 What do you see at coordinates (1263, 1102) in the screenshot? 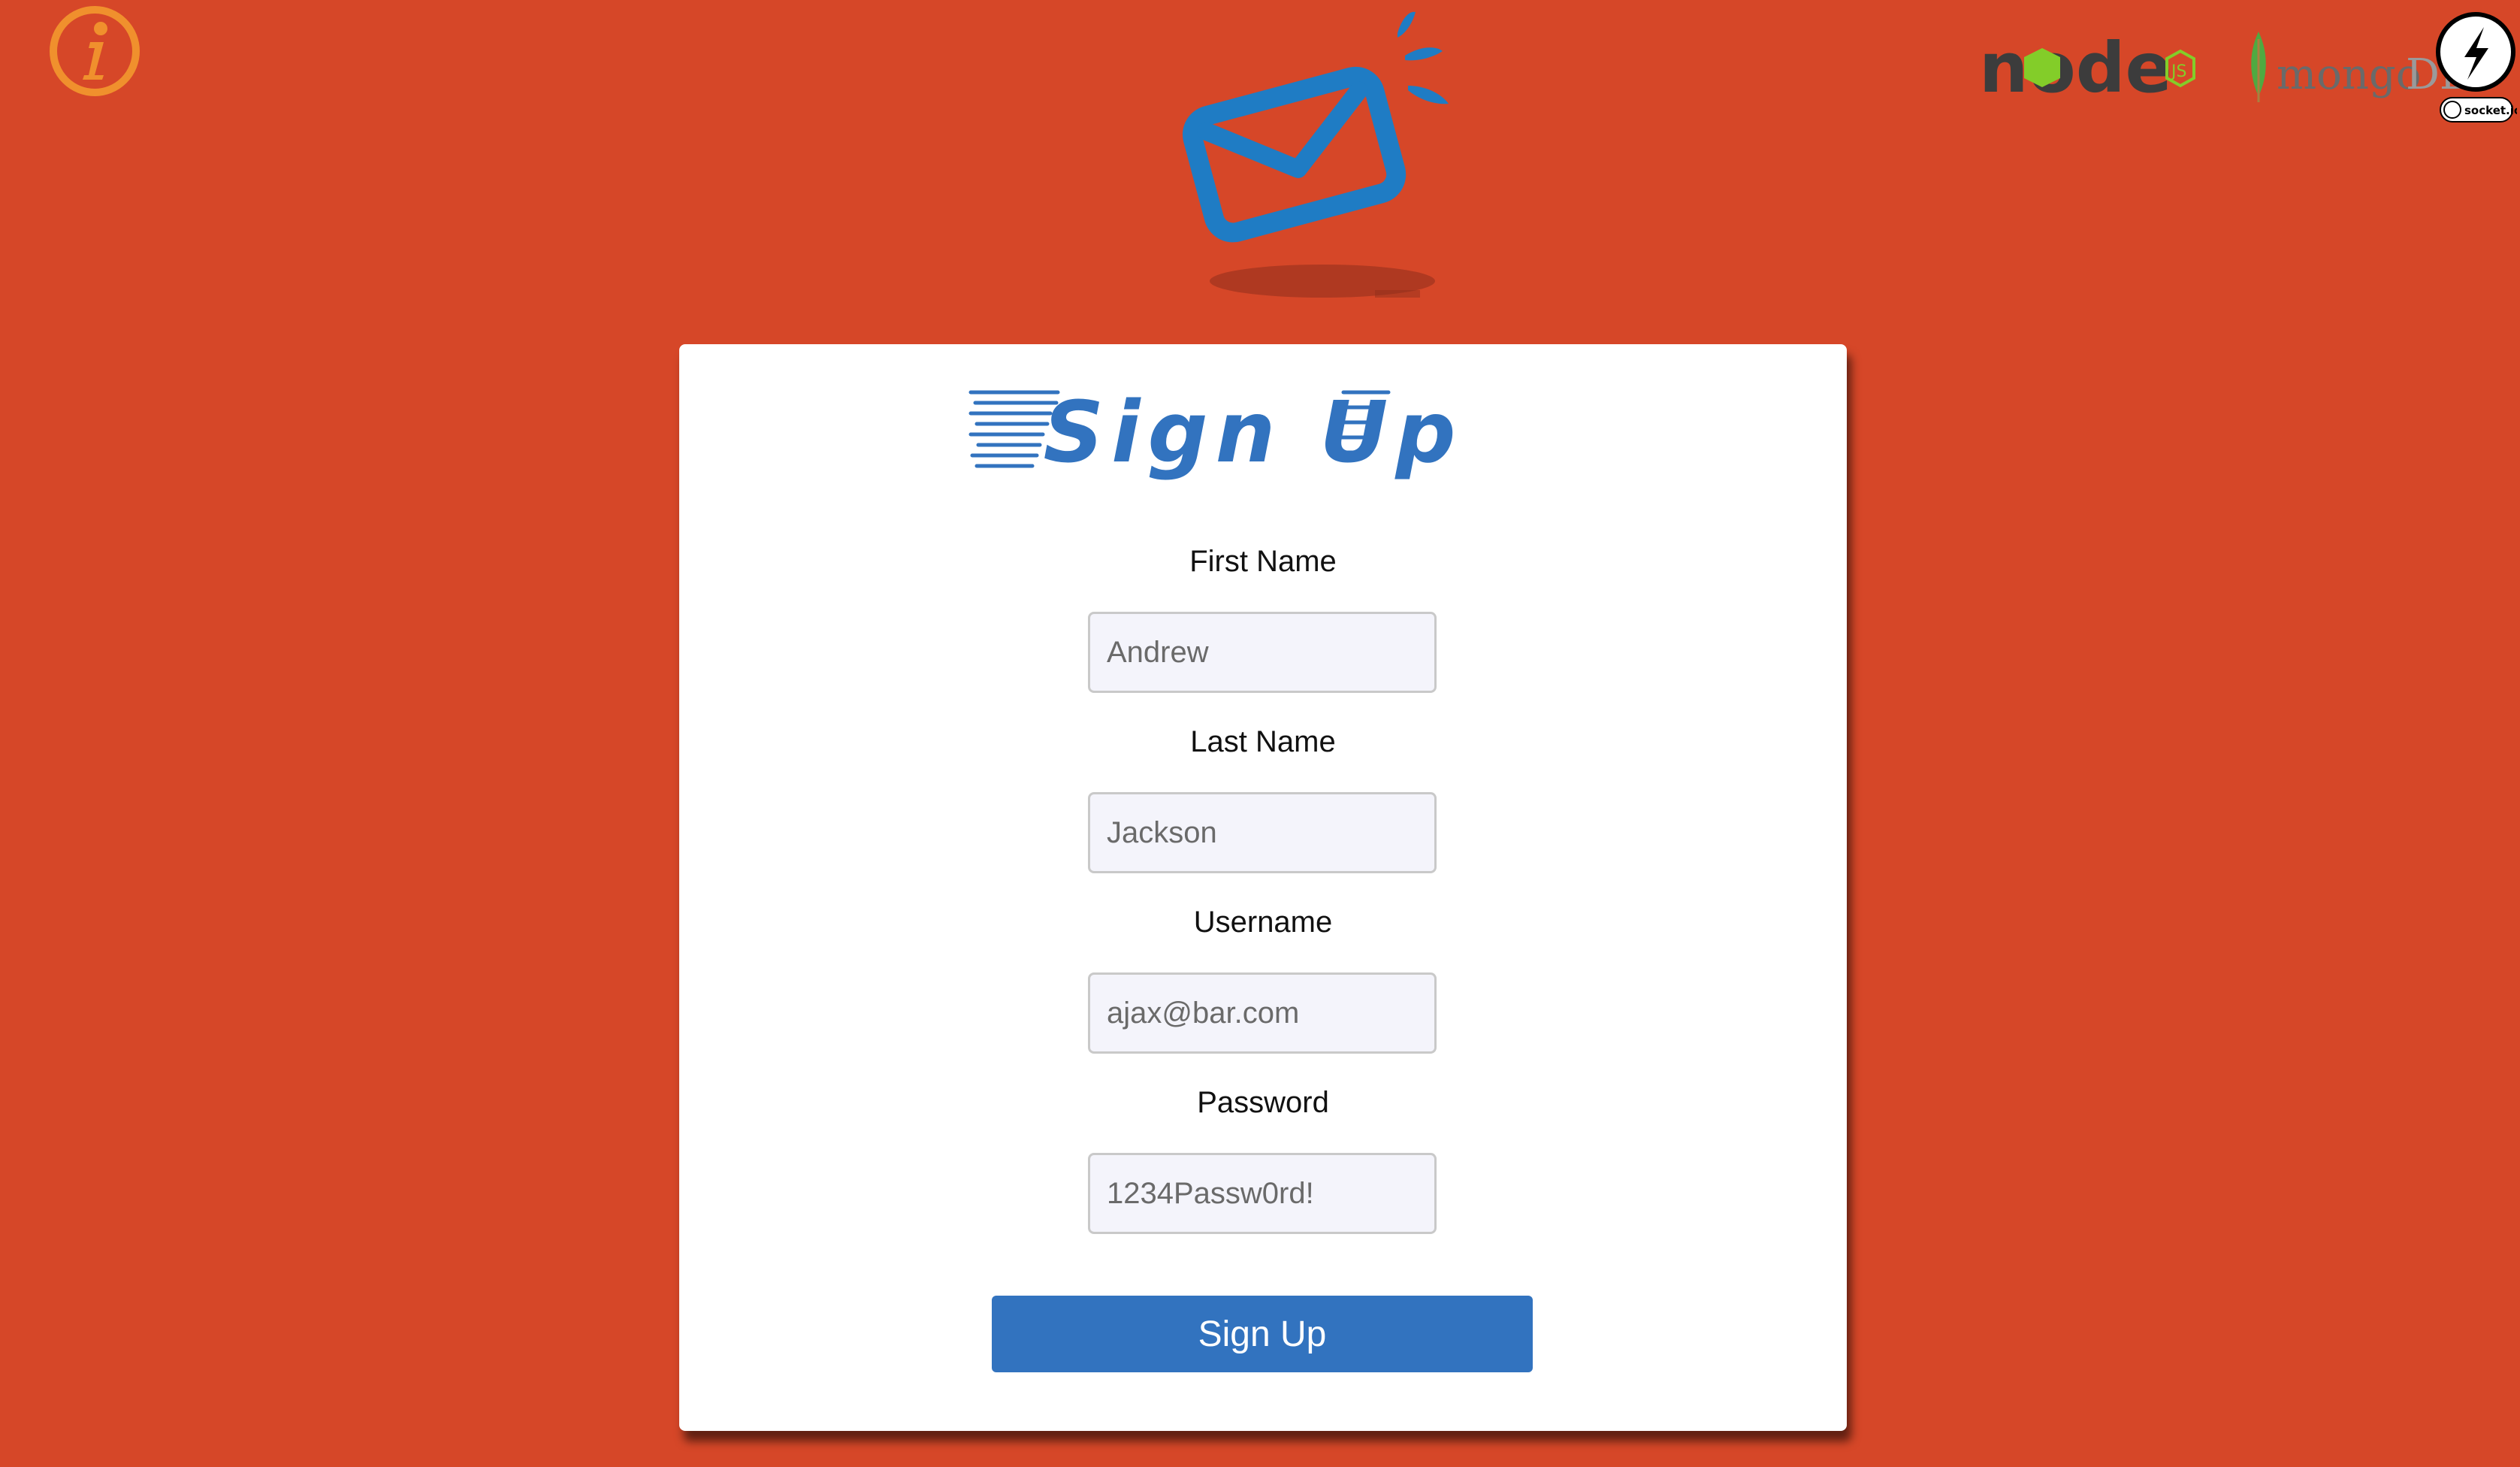
I see `password-label: Password` at bounding box center [1263, 1102].